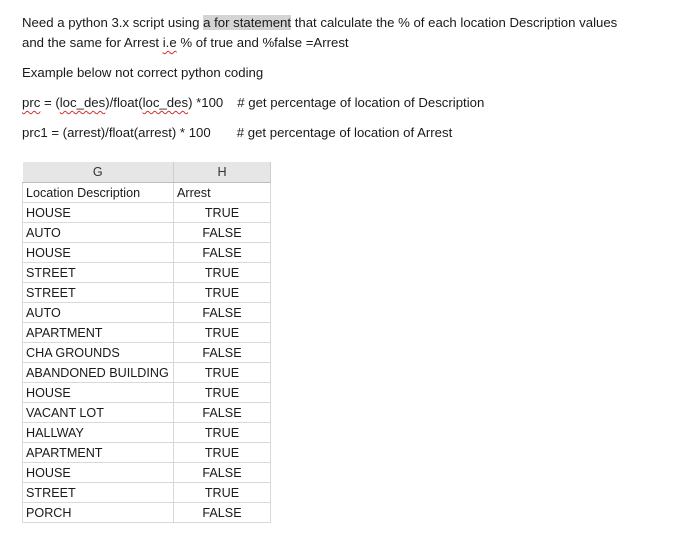  Describe the element at coordinates (98, 172) in the screenshot. I see `column-header-g: G` at that location.